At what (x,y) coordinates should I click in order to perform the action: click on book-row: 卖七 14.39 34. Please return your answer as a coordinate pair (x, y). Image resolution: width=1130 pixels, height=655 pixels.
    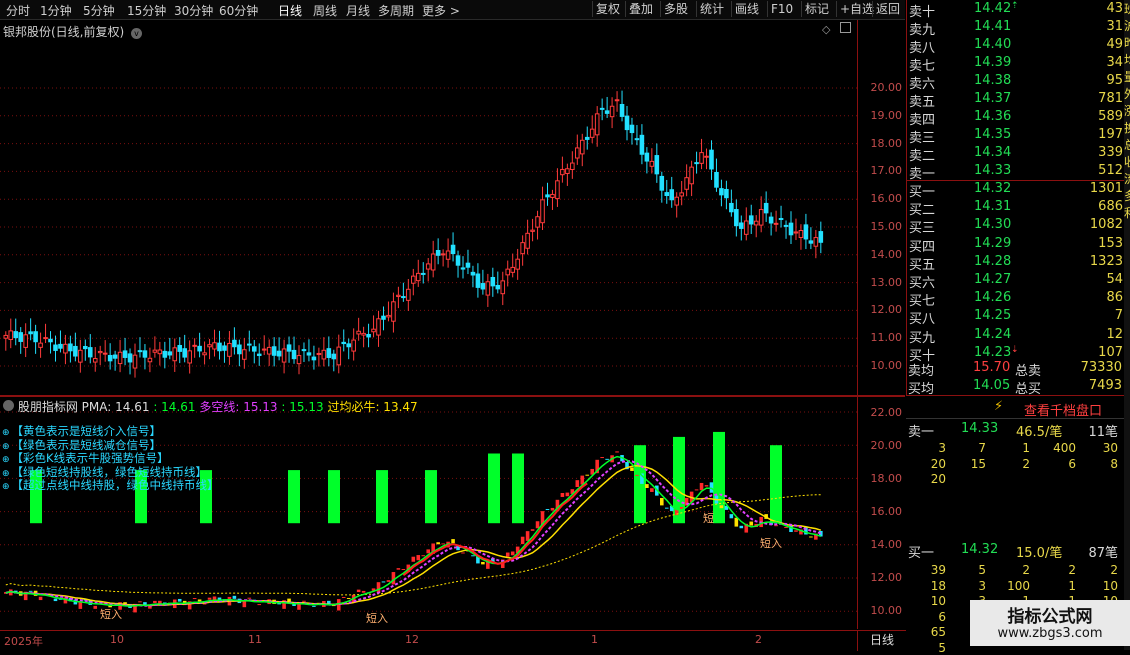
    Looking at the image, I should click on (1016, 64).